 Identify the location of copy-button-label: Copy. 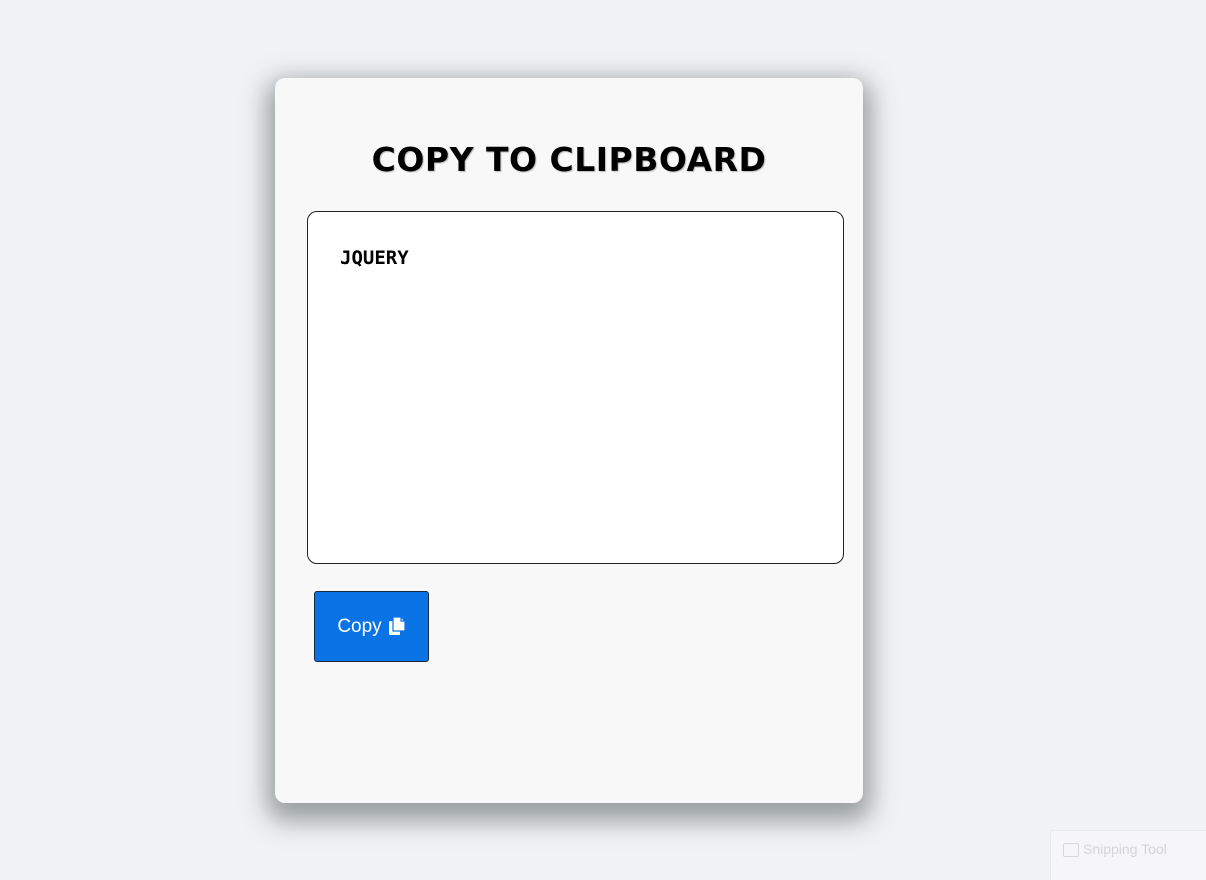
(359, 626).